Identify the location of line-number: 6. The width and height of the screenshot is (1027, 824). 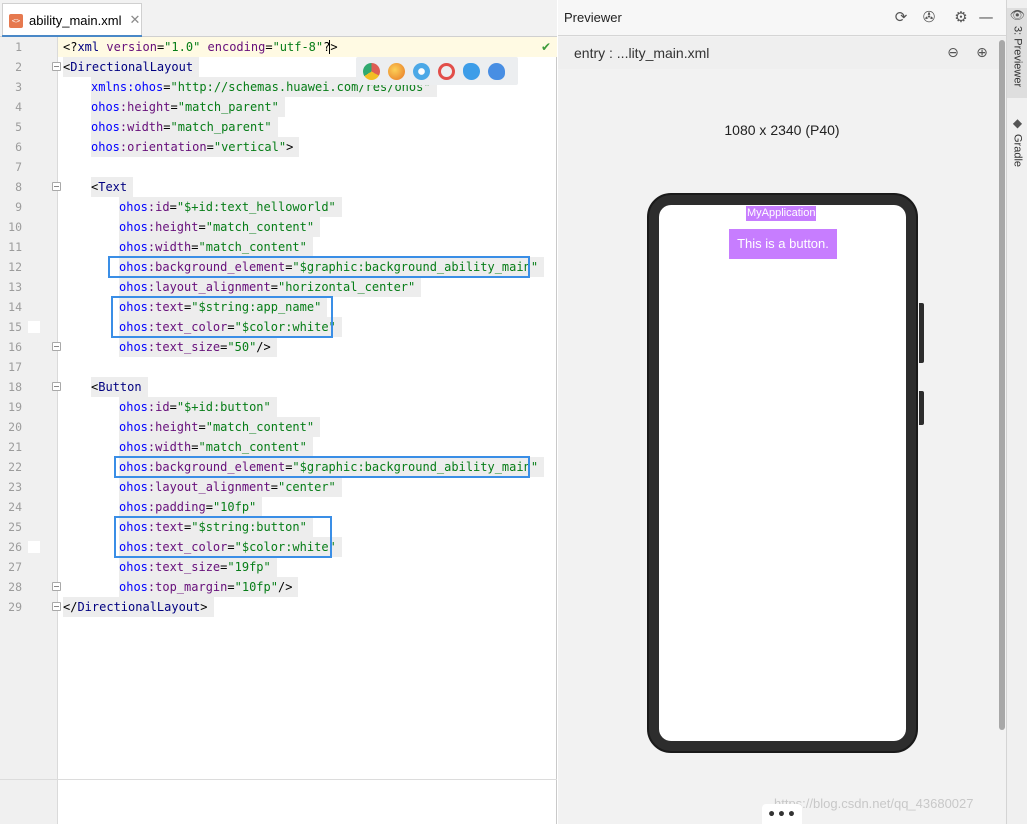
(18, 147).